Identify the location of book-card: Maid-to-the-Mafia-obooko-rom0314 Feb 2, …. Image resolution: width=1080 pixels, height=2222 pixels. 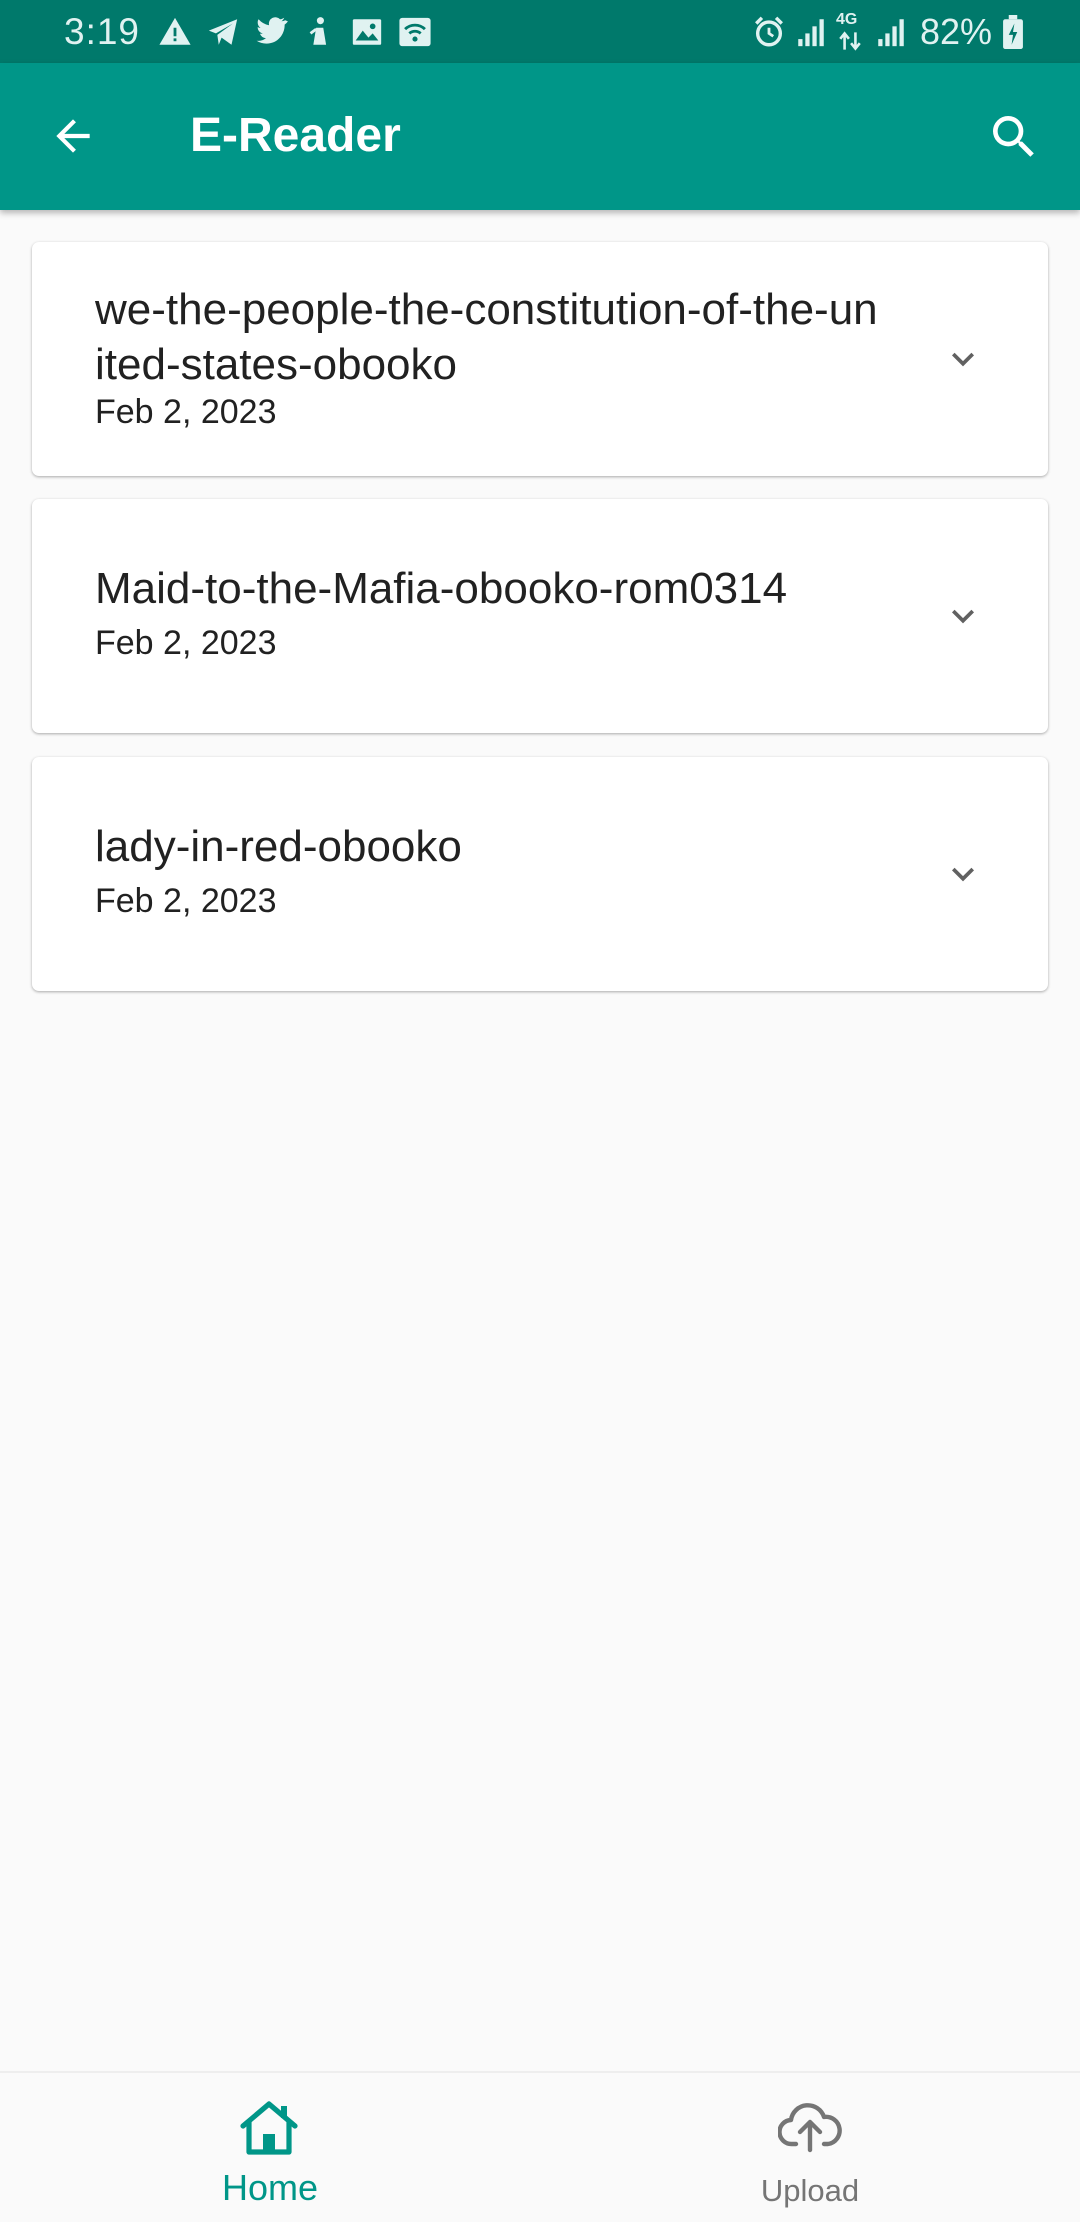
(540, 616).